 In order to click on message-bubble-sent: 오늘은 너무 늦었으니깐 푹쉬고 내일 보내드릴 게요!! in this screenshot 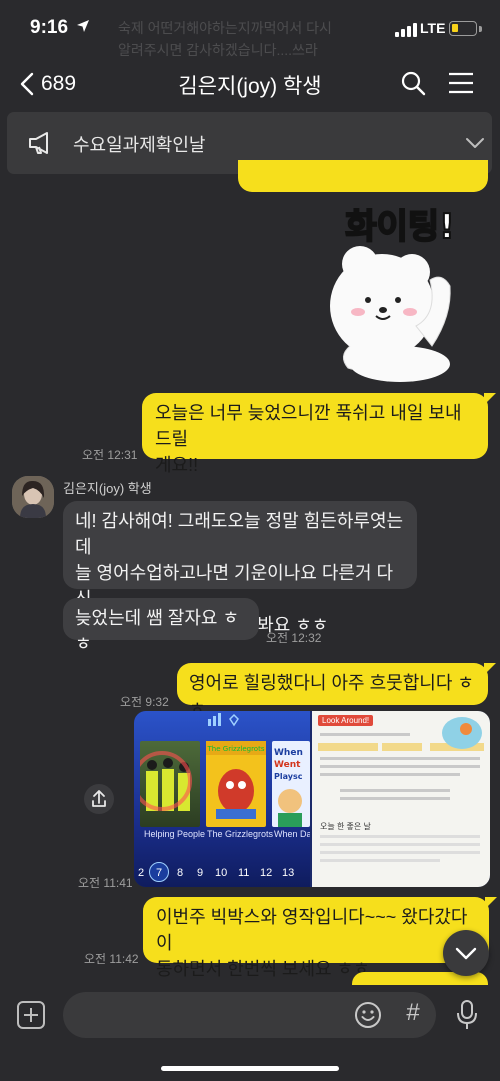, I will do `click(315, 434)`.